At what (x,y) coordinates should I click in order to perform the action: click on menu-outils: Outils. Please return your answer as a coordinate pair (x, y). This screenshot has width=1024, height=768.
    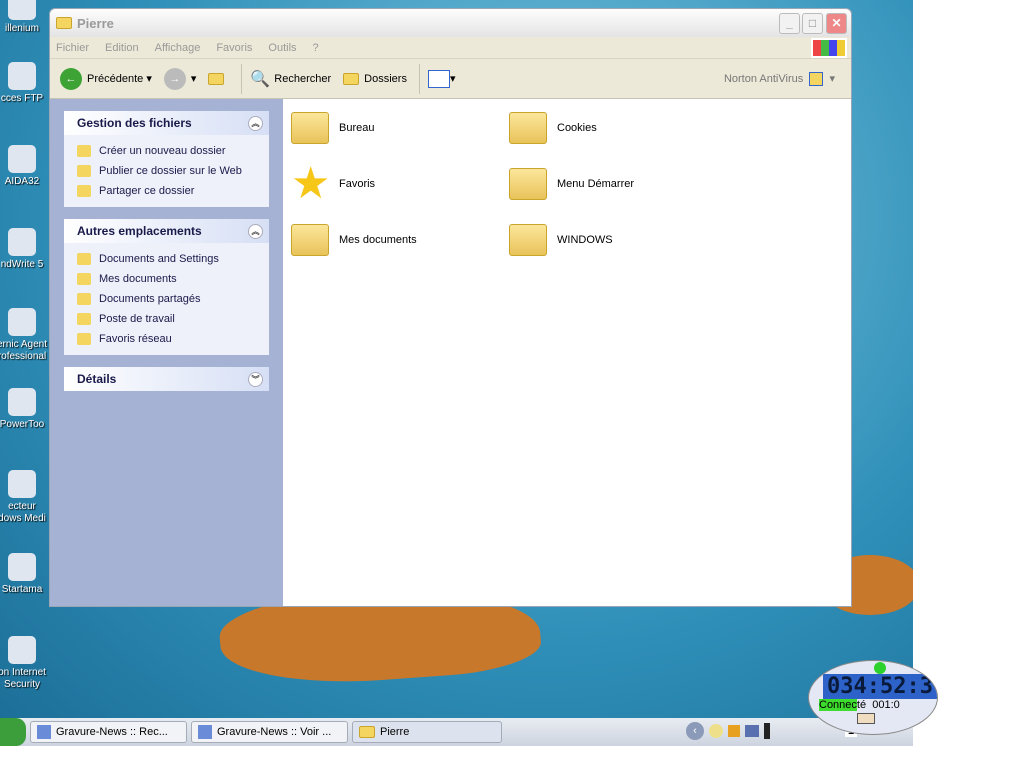
    Looking at the image, I should click on (282, 48).